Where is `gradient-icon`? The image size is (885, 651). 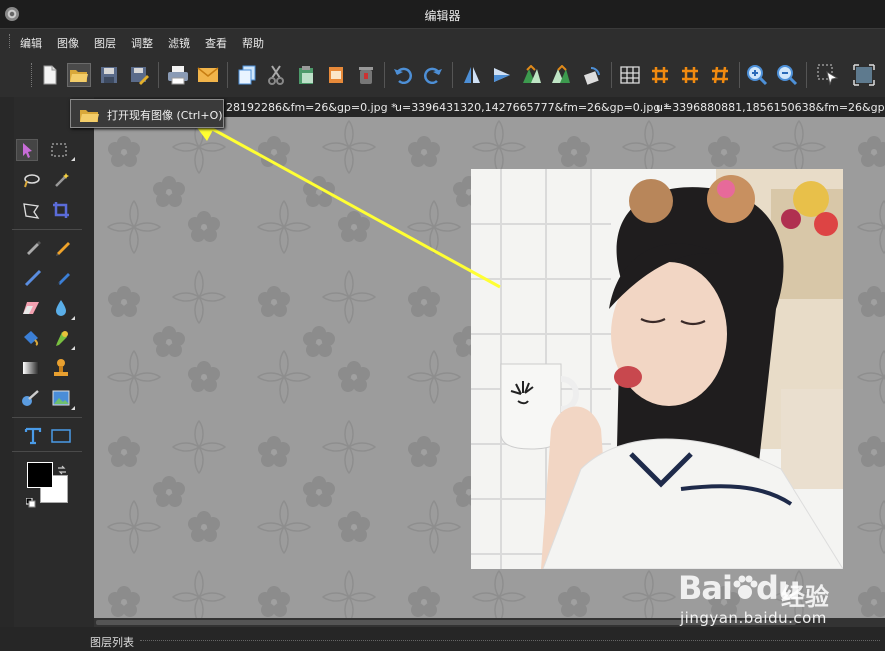 gradient-icon is located at coordinates (31, 368).